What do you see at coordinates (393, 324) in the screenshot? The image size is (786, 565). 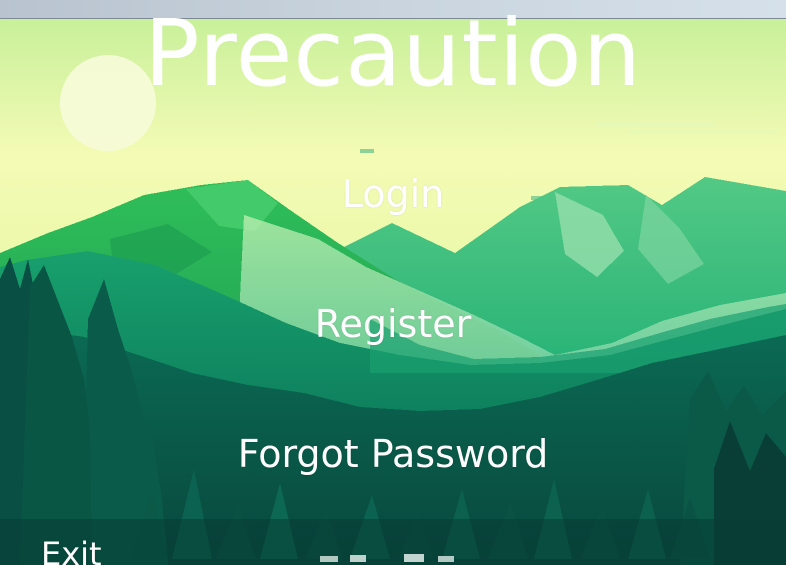 I see `register-button: Register` at bounding box center [393, 324].